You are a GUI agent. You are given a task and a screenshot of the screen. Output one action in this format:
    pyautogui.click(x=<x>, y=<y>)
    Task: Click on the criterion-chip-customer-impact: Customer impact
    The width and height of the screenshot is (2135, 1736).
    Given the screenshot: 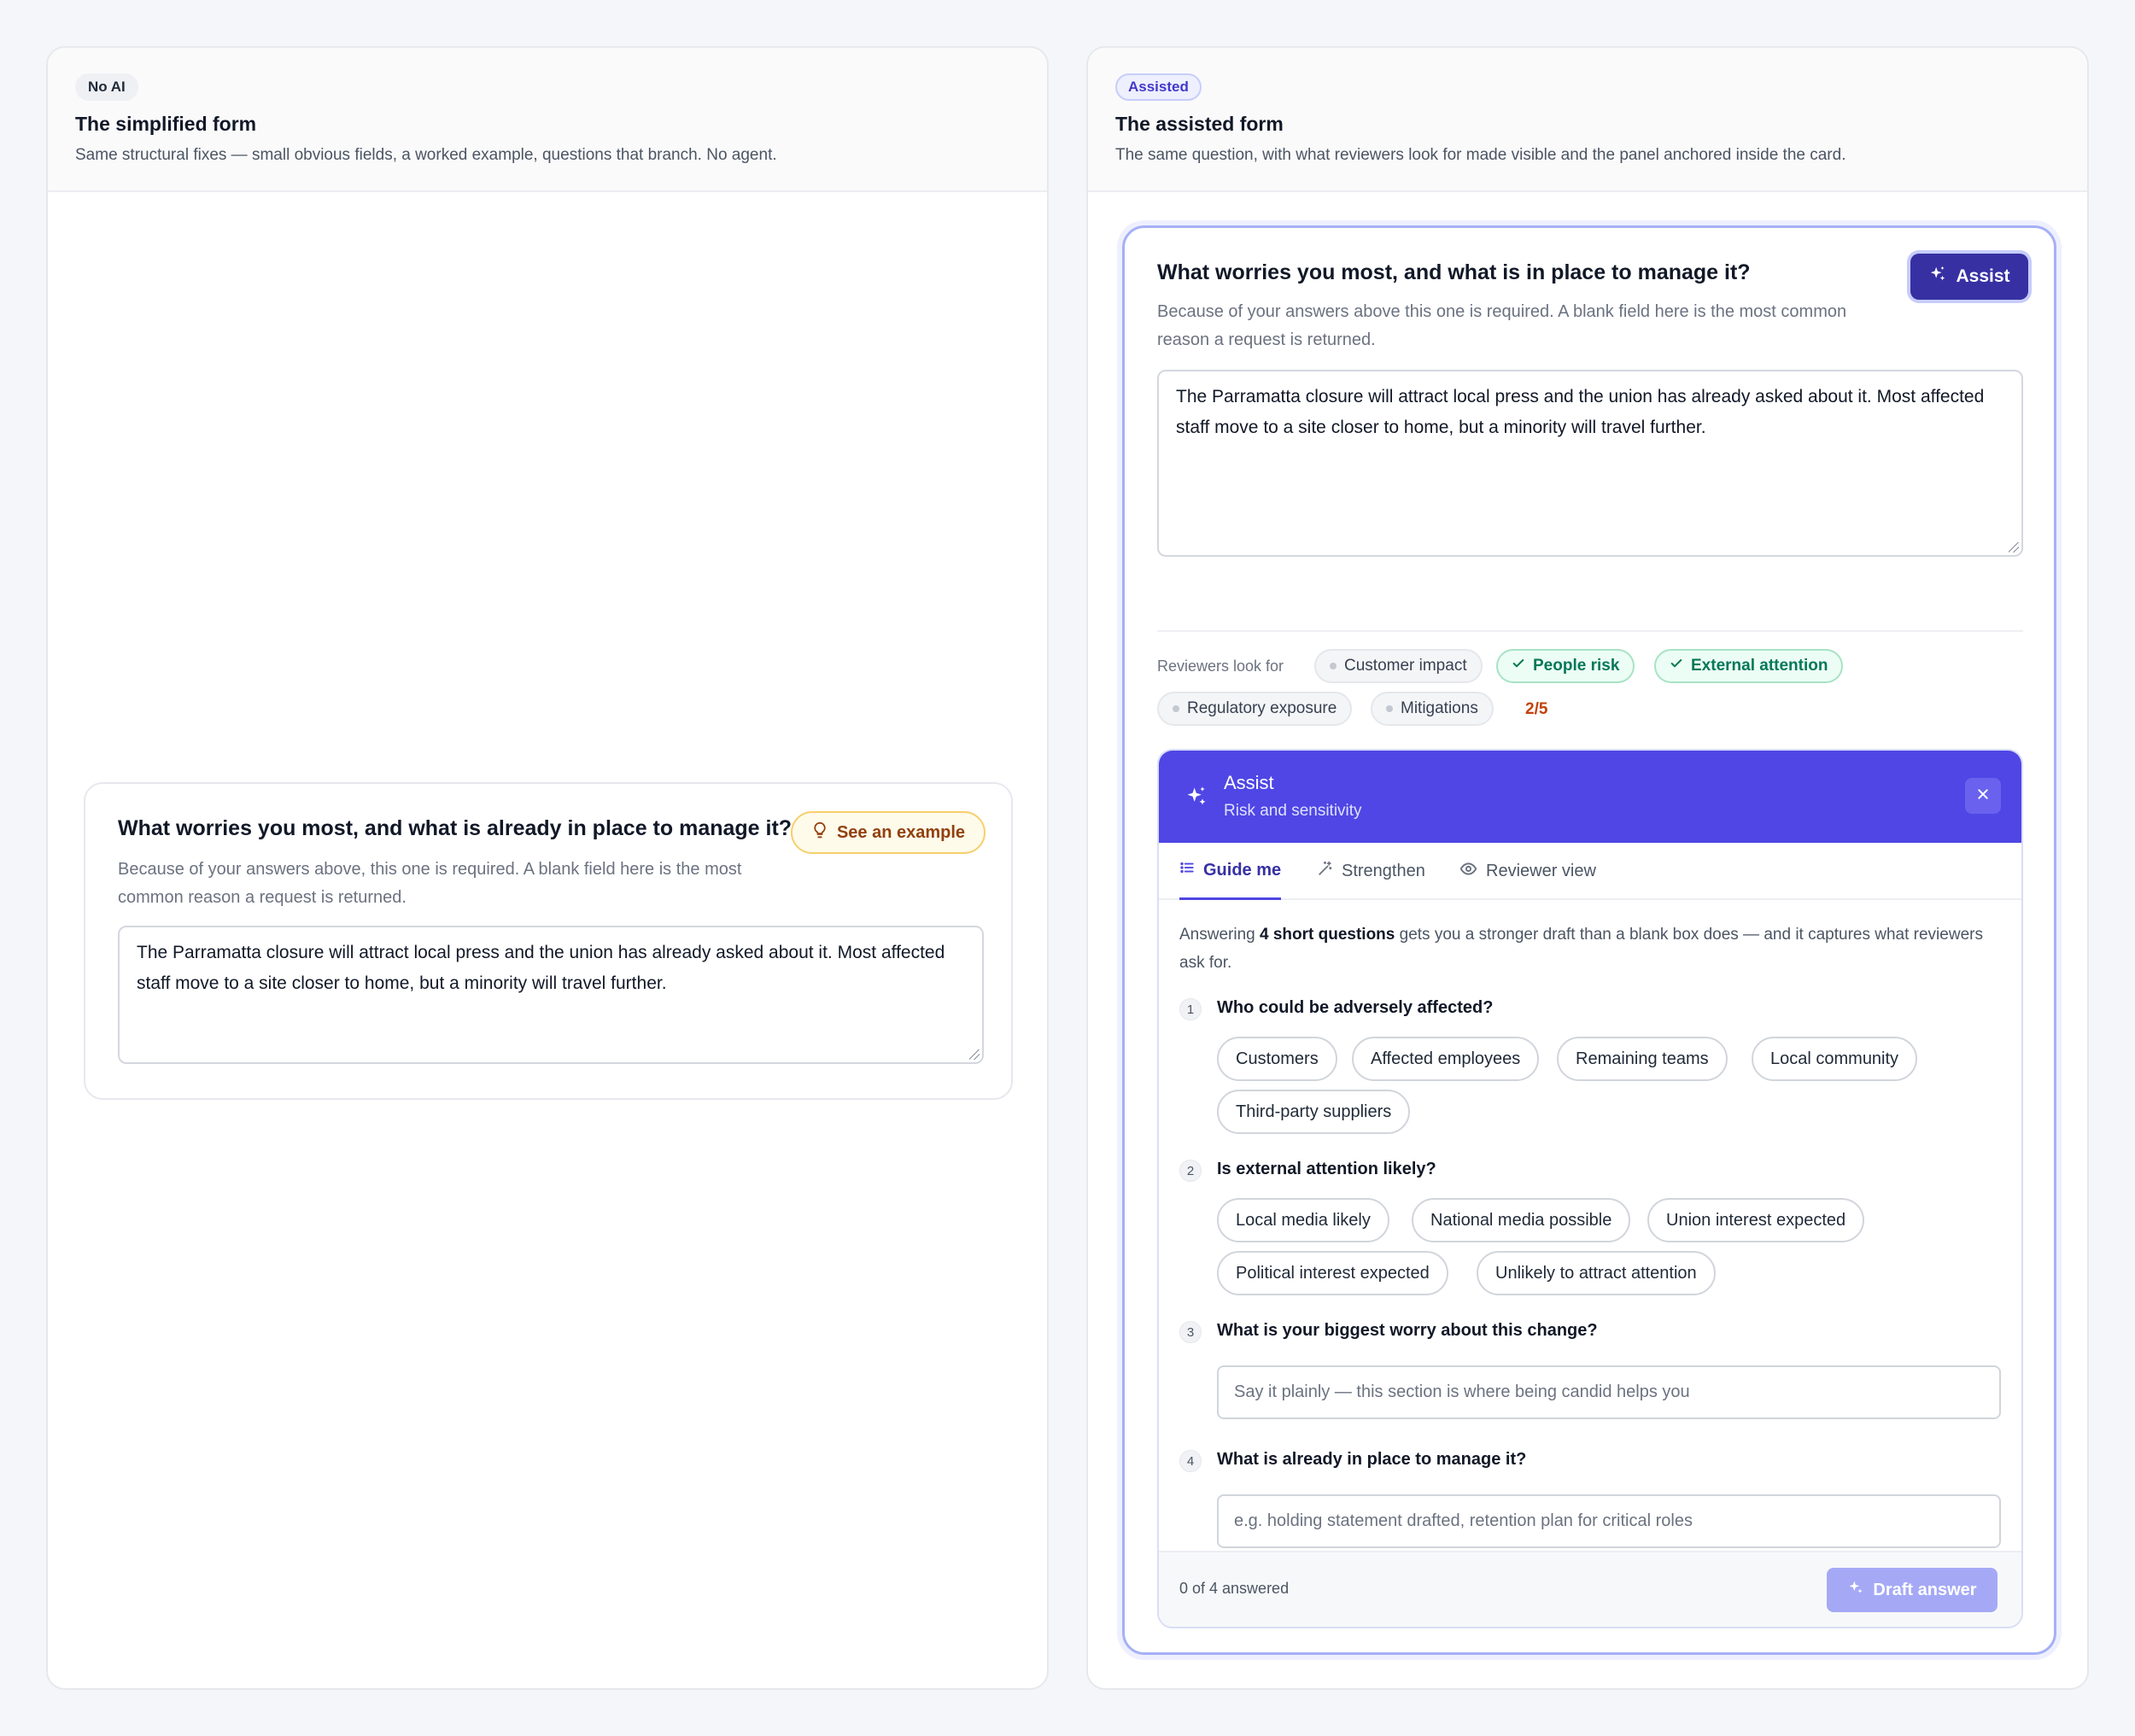 What is the action you would take?
    pyautogui.click(x=1398, y=666)
    